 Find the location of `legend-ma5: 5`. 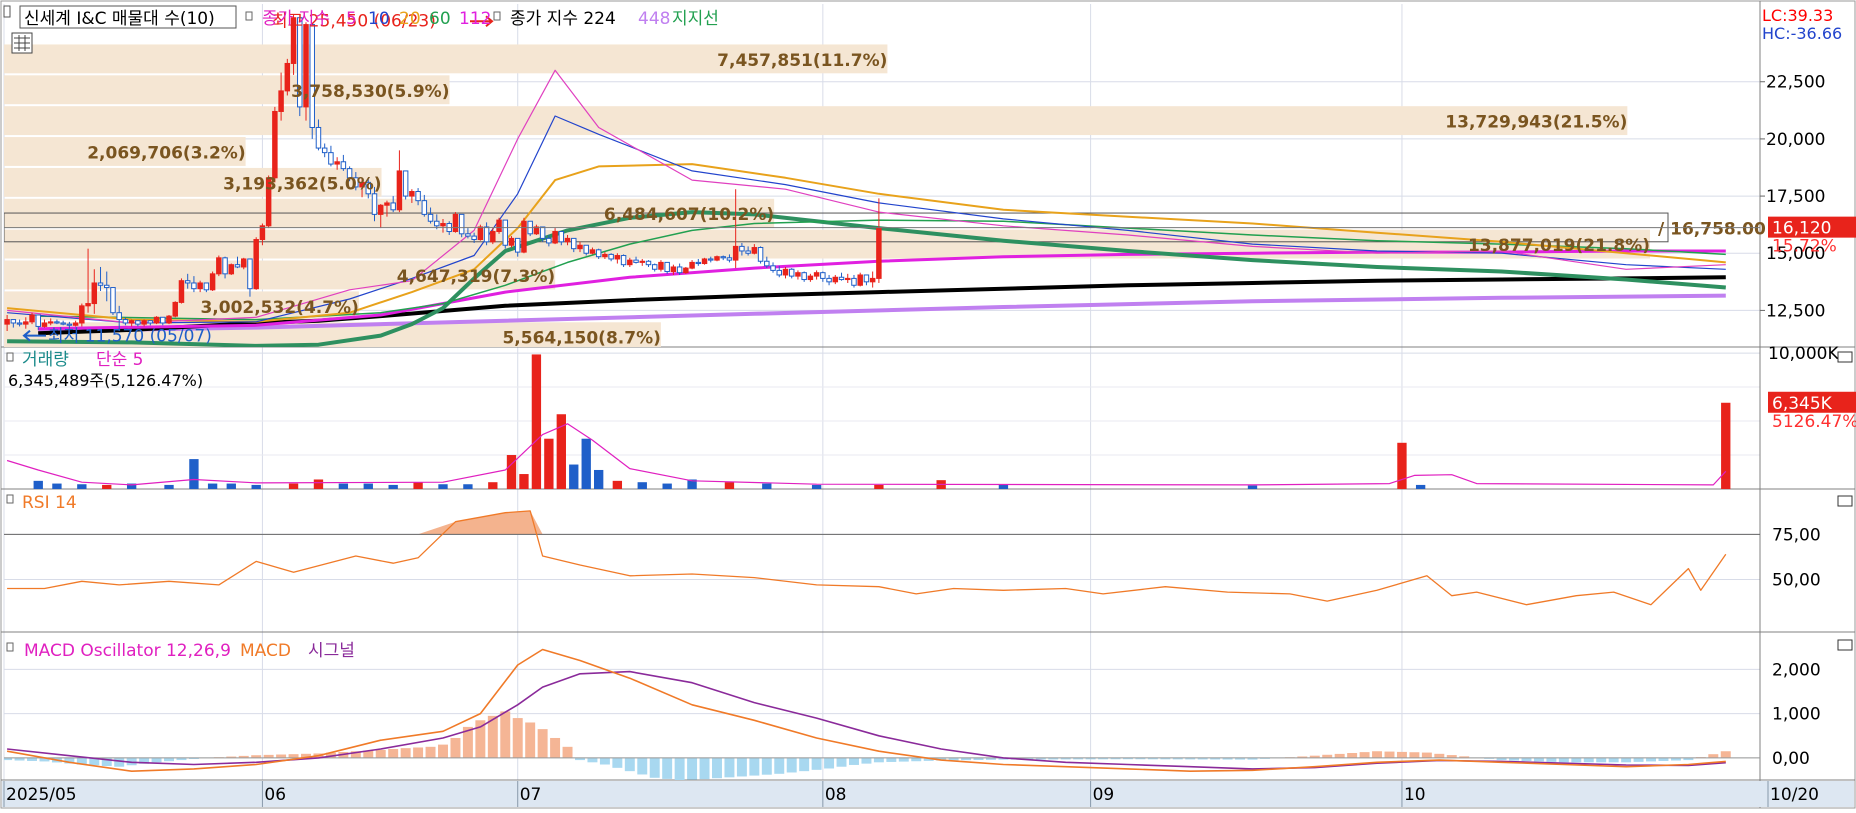

legend-ma5: 5 is located at coordinates (351, 19).